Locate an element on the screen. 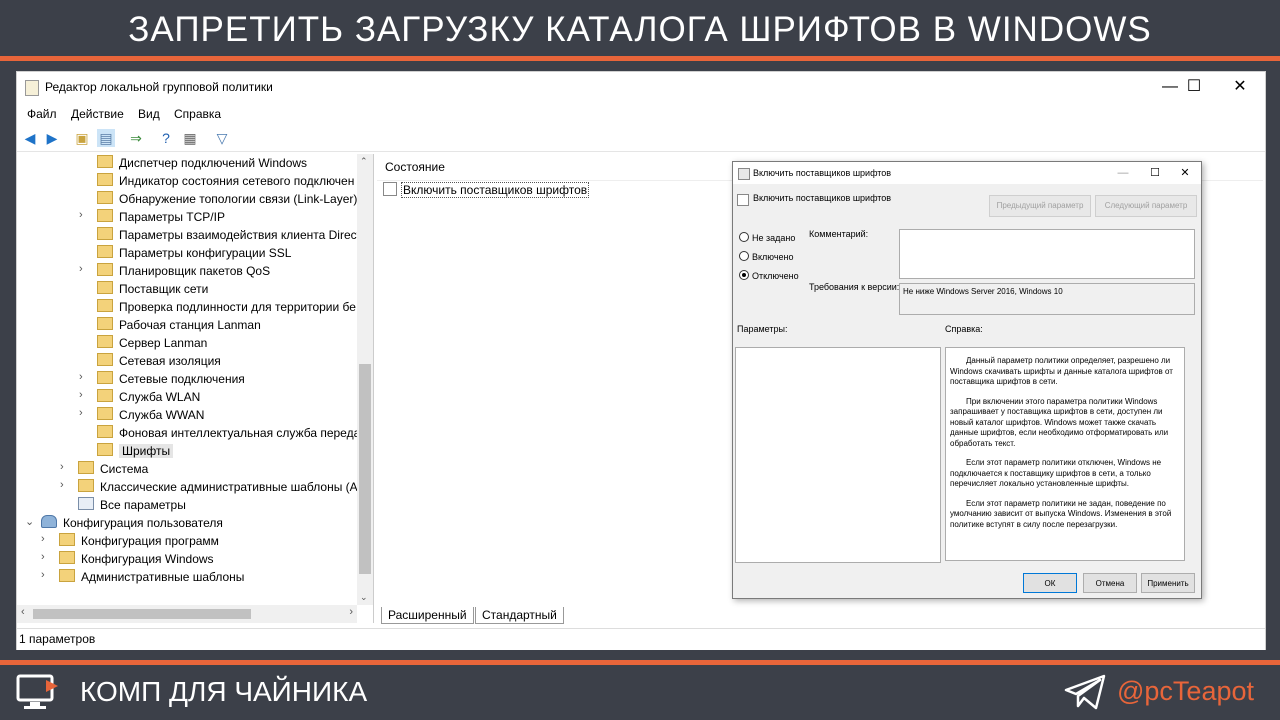 The height and width of the screenshot is (720, 1280). tree-item: › Сетевые подключения is located at coordinates (162, 380).